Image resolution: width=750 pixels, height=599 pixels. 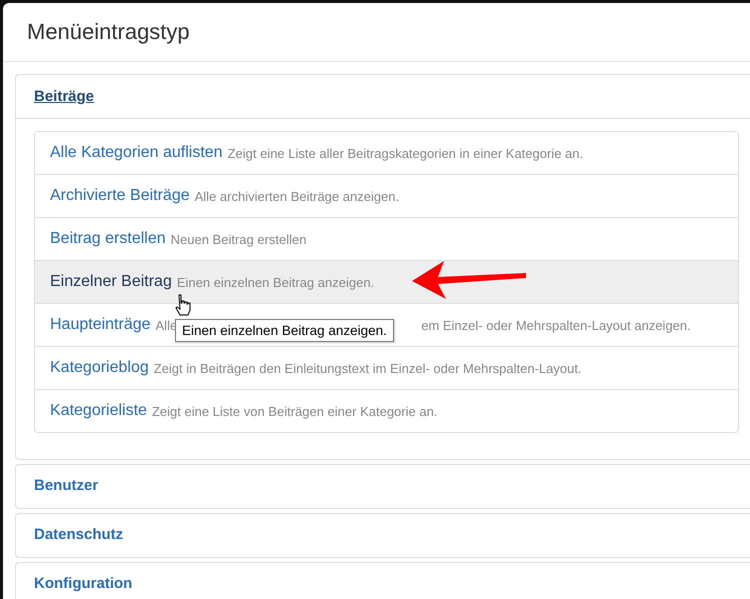 I want to click on item-description: Alle archivierten Beiträge anzeigen., so click(x=297, y=196).